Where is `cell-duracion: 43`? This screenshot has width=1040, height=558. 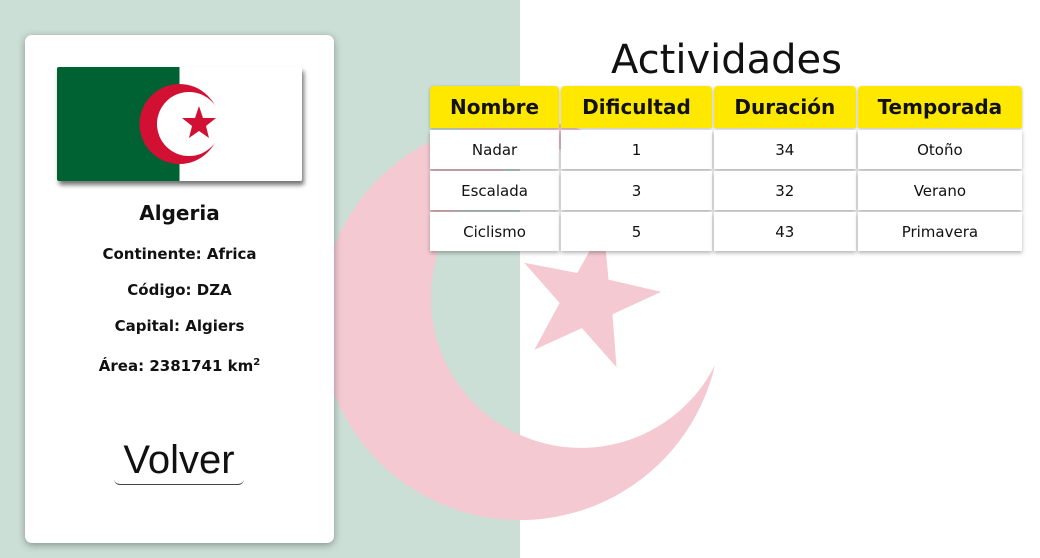 cell-duracion: 43 is located at coordinates (784, 231).